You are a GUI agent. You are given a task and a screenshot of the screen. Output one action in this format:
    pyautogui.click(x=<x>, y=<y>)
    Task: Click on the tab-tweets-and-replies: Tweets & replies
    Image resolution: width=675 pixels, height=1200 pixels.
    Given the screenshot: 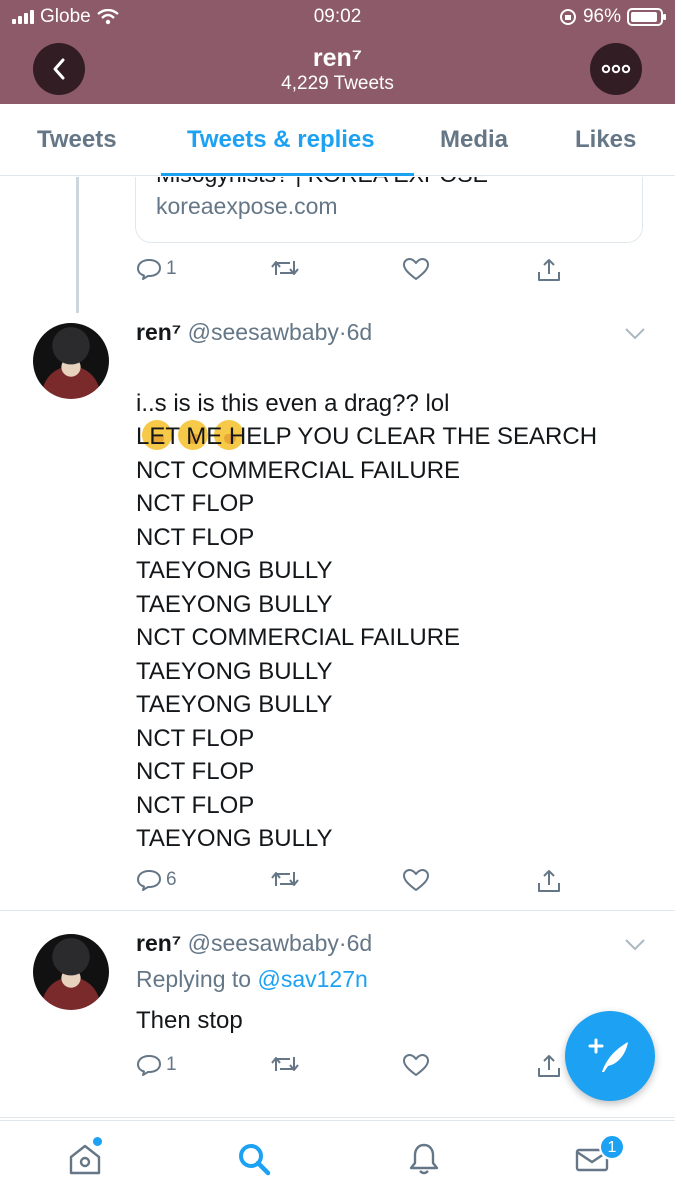 What is the action you would take?
    pyautogui.click(x=281, y=140)
    